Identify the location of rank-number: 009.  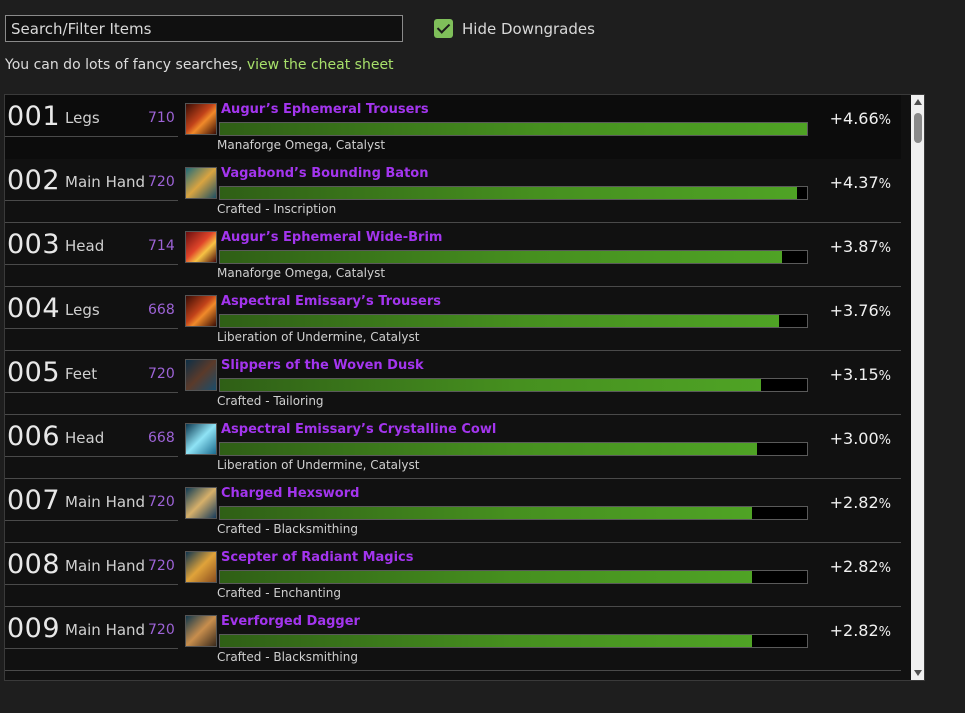
(34, 628).